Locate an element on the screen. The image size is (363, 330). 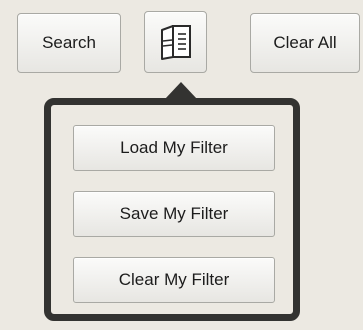
document-list-icon is located at coordinates (175, 42).